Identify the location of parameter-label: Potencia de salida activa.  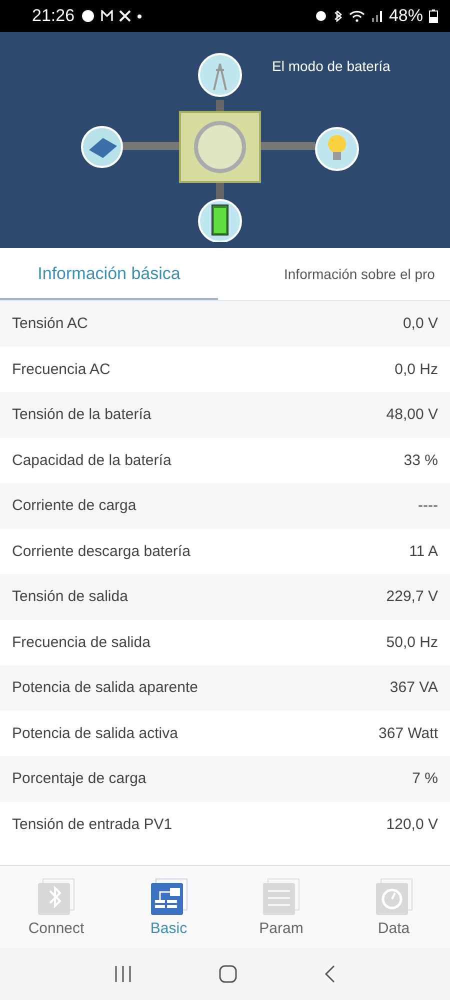
(95, 733).